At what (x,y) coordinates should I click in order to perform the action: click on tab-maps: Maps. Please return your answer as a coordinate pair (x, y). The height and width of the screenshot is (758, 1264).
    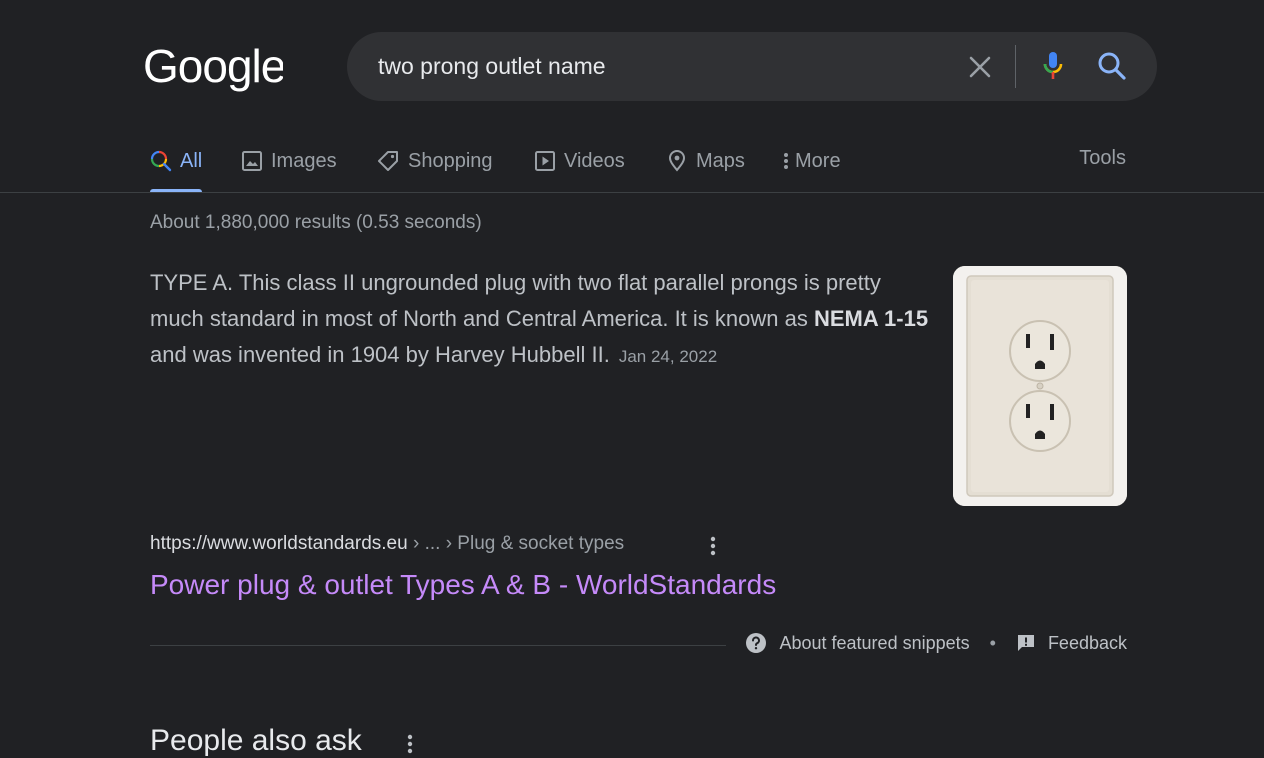
    Looking at the image, I should click on (705, 161).